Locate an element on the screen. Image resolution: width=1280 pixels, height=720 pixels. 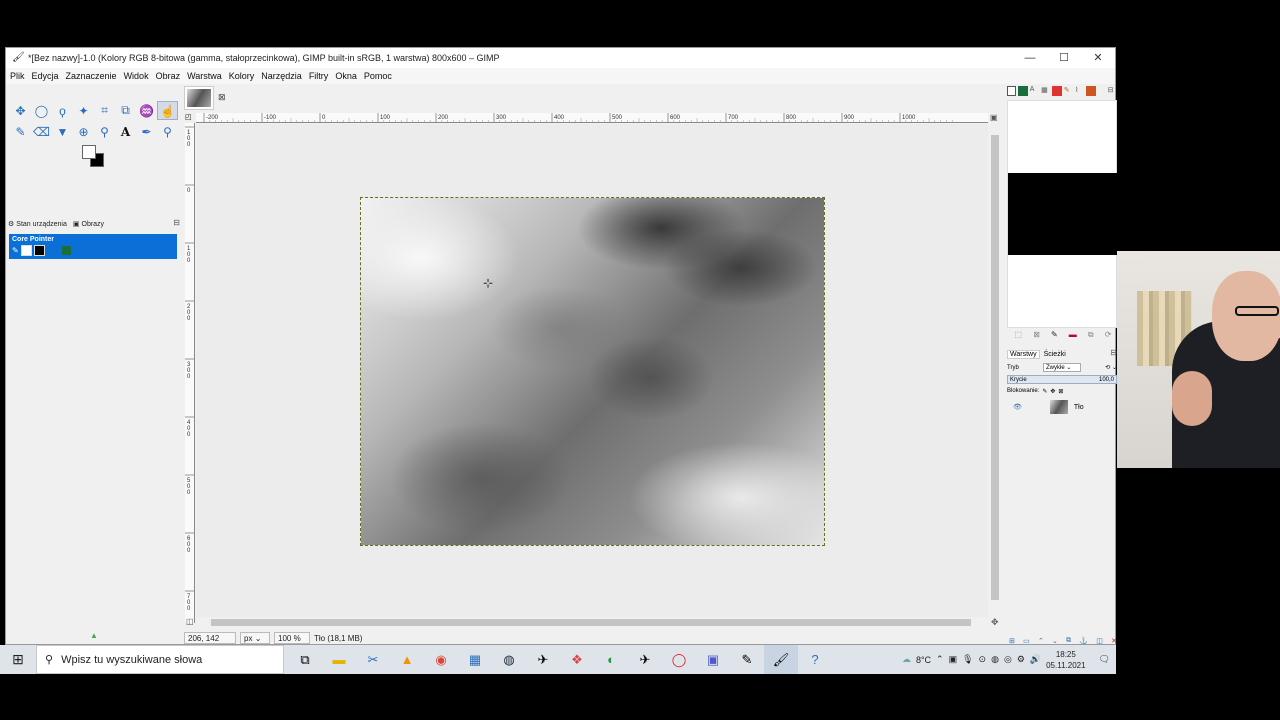
volume-icon: 🔊 is located at coordinates (1035, 659).